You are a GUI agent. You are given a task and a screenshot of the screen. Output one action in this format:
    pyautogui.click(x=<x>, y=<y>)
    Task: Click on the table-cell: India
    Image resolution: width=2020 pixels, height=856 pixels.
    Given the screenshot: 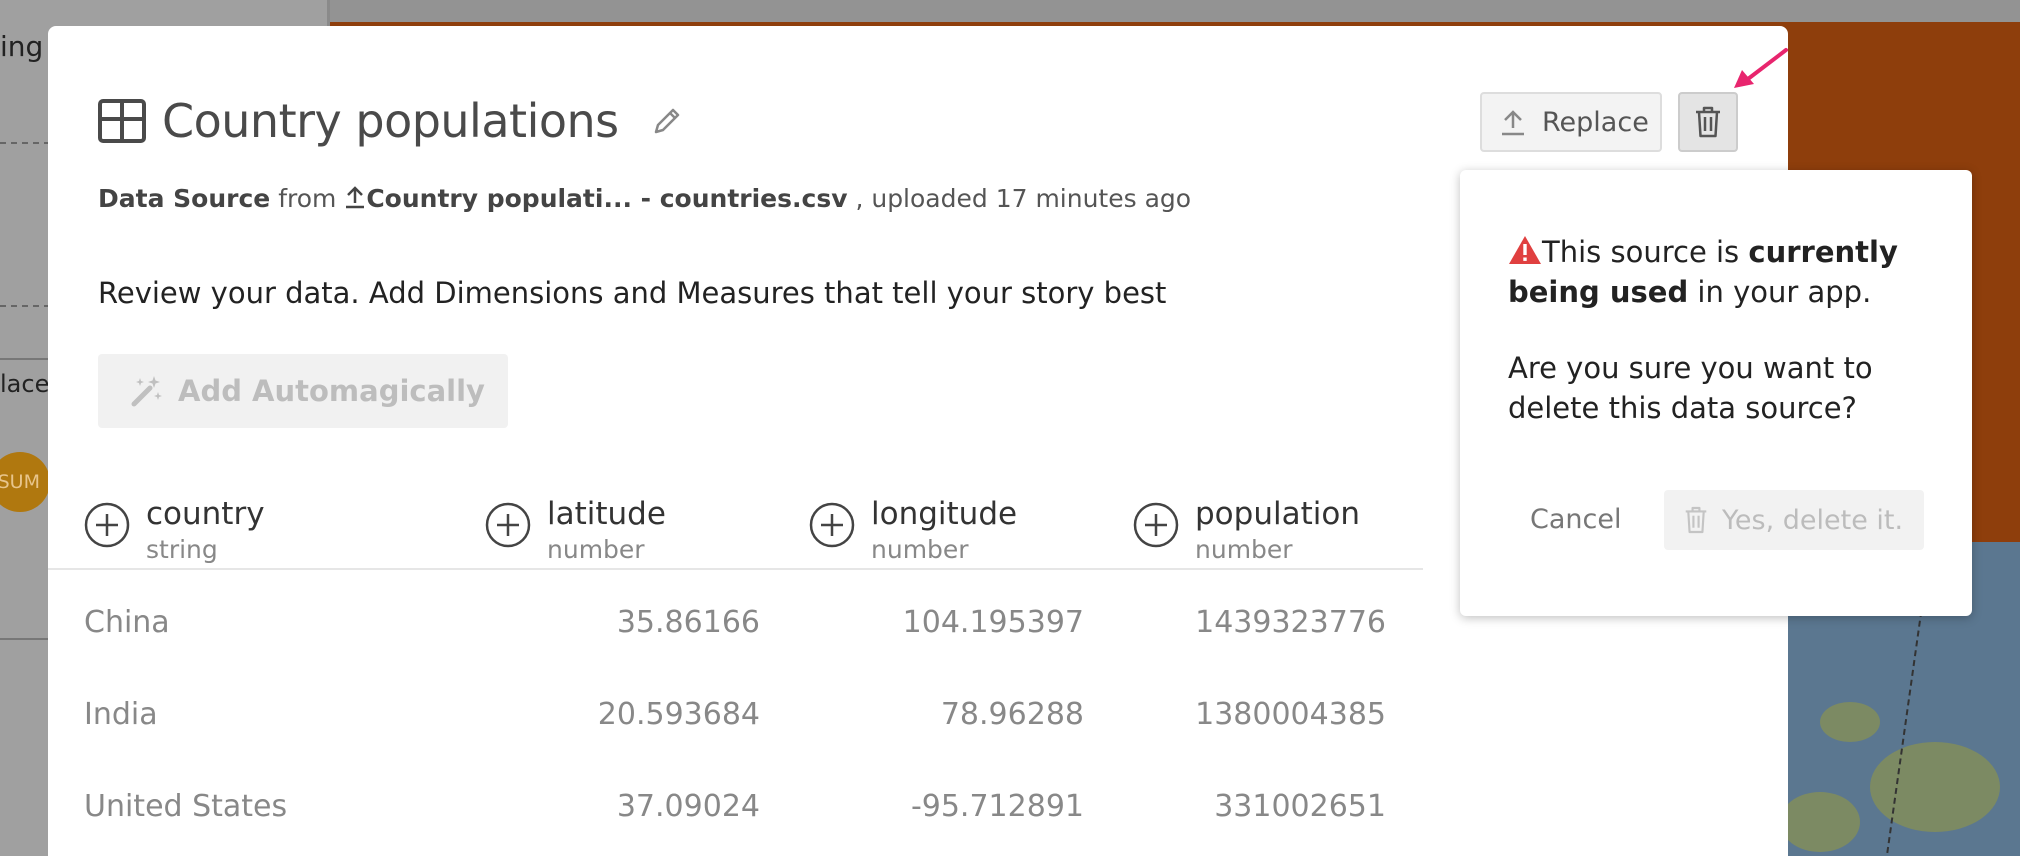 What is the action you would take?
    pyautogui.click(x=121, y=714)
    